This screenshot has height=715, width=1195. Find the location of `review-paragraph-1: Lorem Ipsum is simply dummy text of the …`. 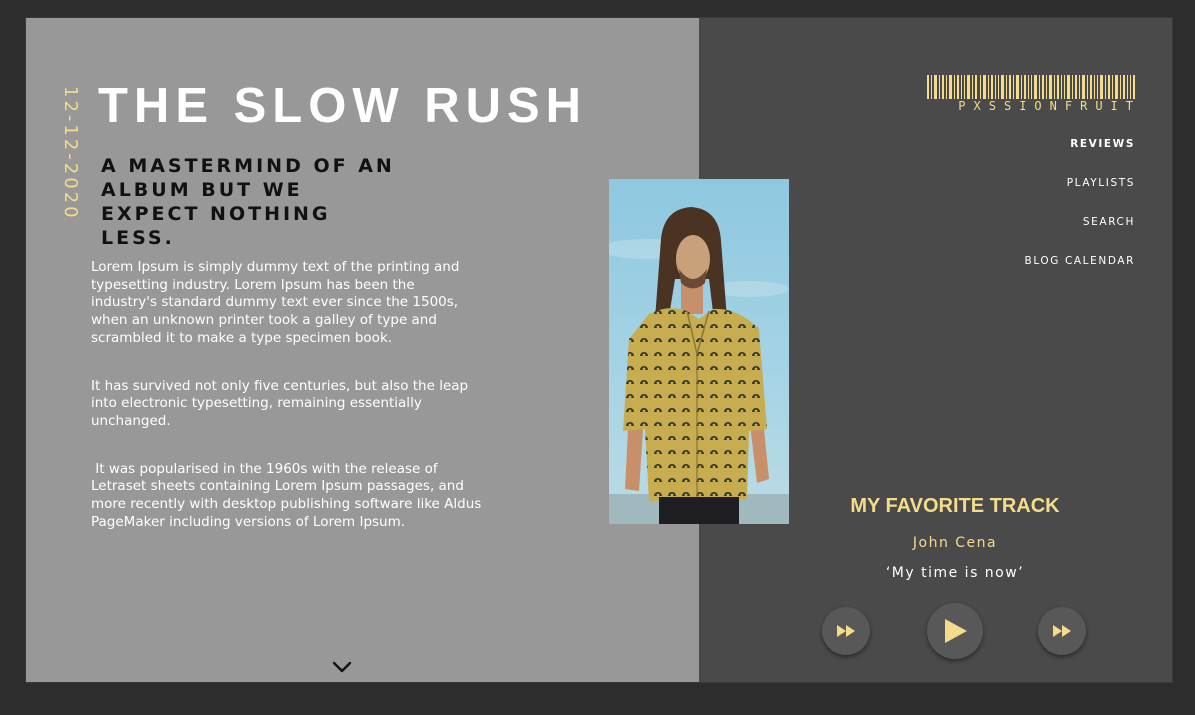

review-paragraph-1: Lorem Ipsum is simply dummy text of the … is located at coordinates (275, 302).